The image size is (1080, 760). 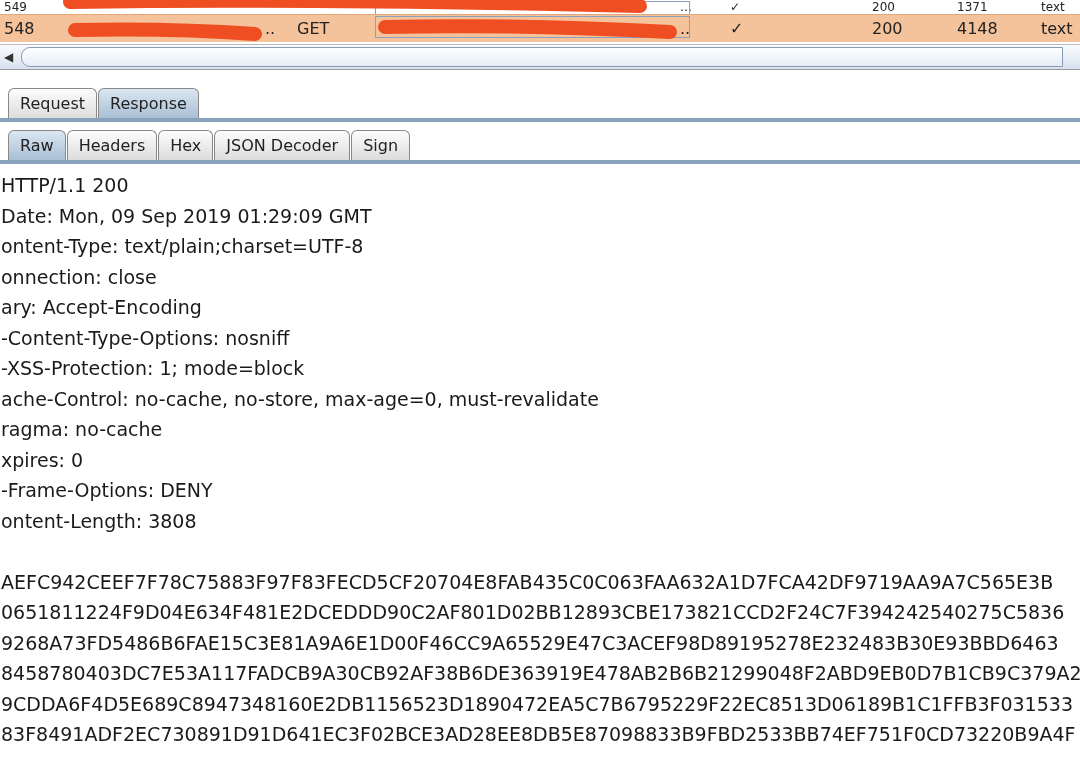 I want to click on tab: Raw, so click(x=37, y=145).